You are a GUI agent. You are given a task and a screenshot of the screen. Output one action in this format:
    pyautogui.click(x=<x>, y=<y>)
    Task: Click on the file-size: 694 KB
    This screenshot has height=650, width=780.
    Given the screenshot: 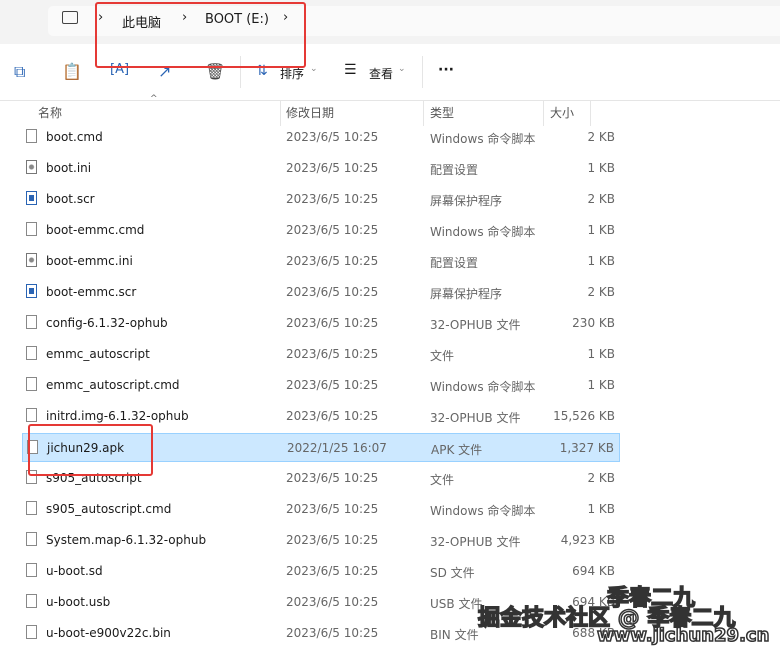 What is the action you would take?
    pyautogui.click(x=593, y=571)
    